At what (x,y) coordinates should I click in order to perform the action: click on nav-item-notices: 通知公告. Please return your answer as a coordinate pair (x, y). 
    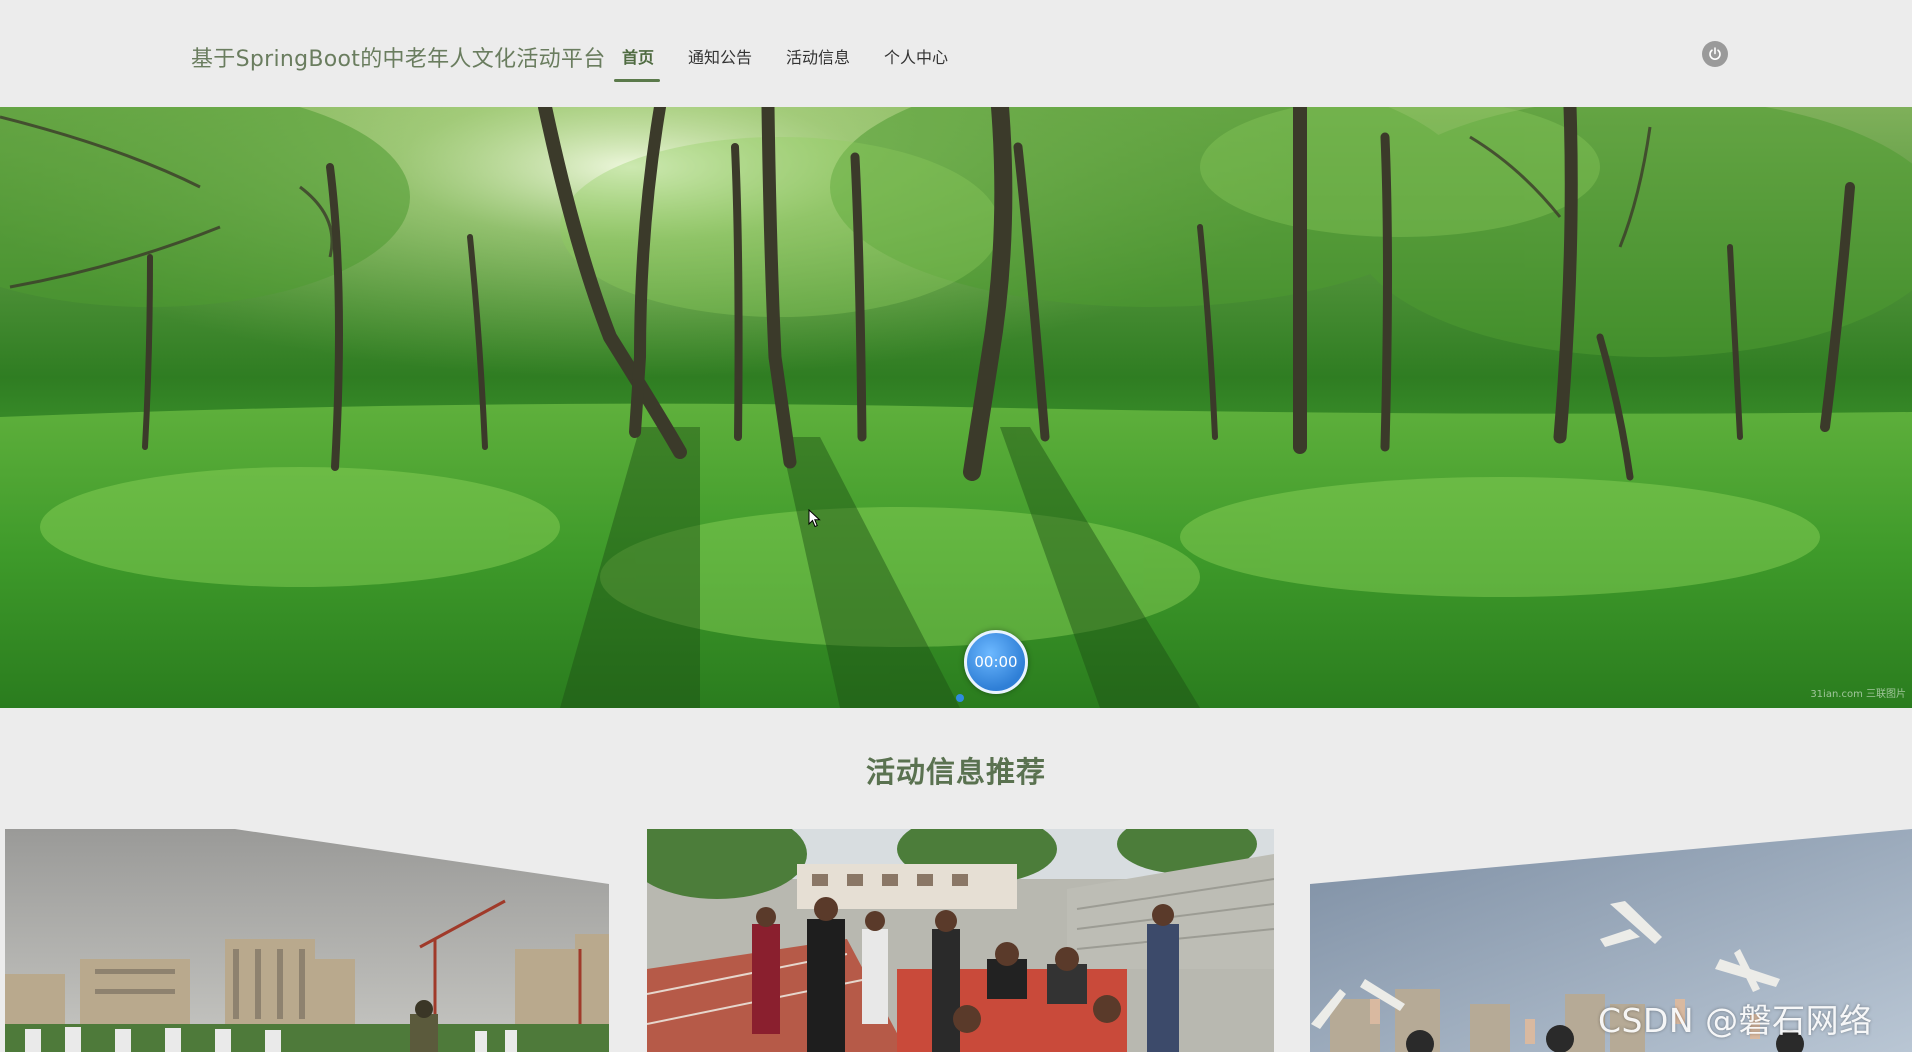
    Looking at the image, I should click on (719, 62).